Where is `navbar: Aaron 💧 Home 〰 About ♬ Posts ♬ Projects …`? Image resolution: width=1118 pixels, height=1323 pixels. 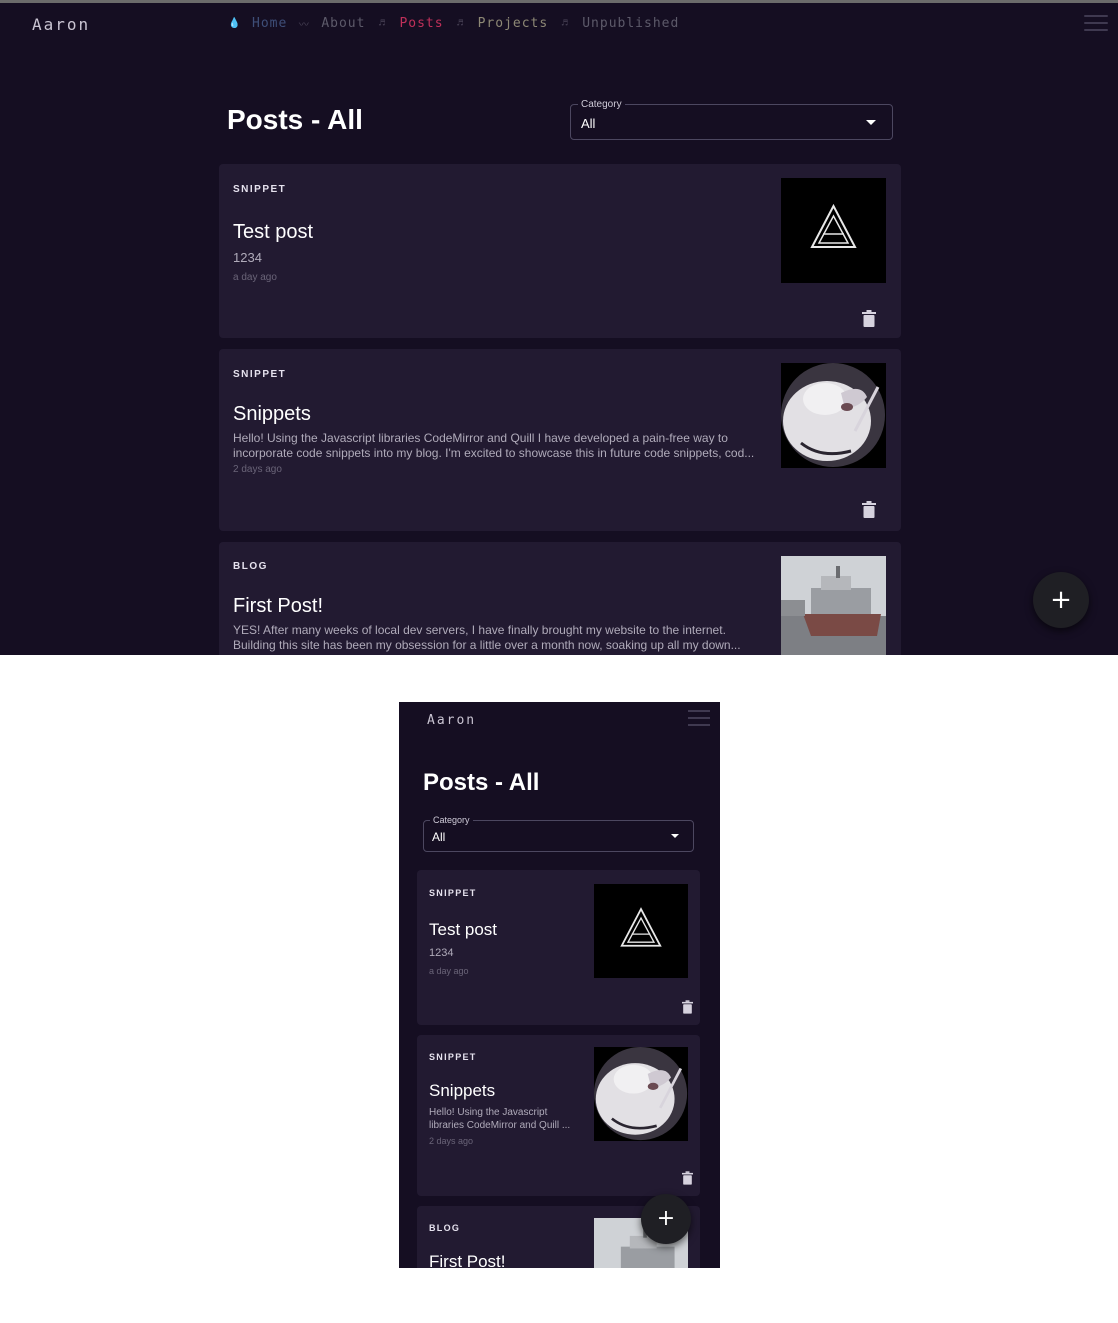
navbar: Aaron 💧 Home 〰 About ♬ Posts ♬ Projects … is located at coordinates (559, 27).